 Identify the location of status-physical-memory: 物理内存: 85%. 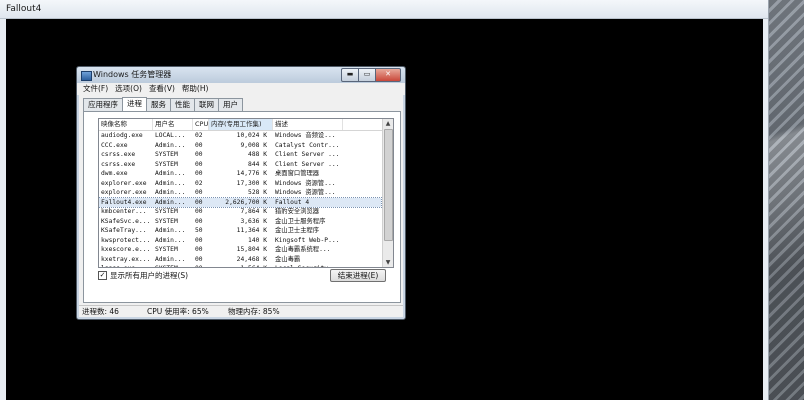
(254, 311).